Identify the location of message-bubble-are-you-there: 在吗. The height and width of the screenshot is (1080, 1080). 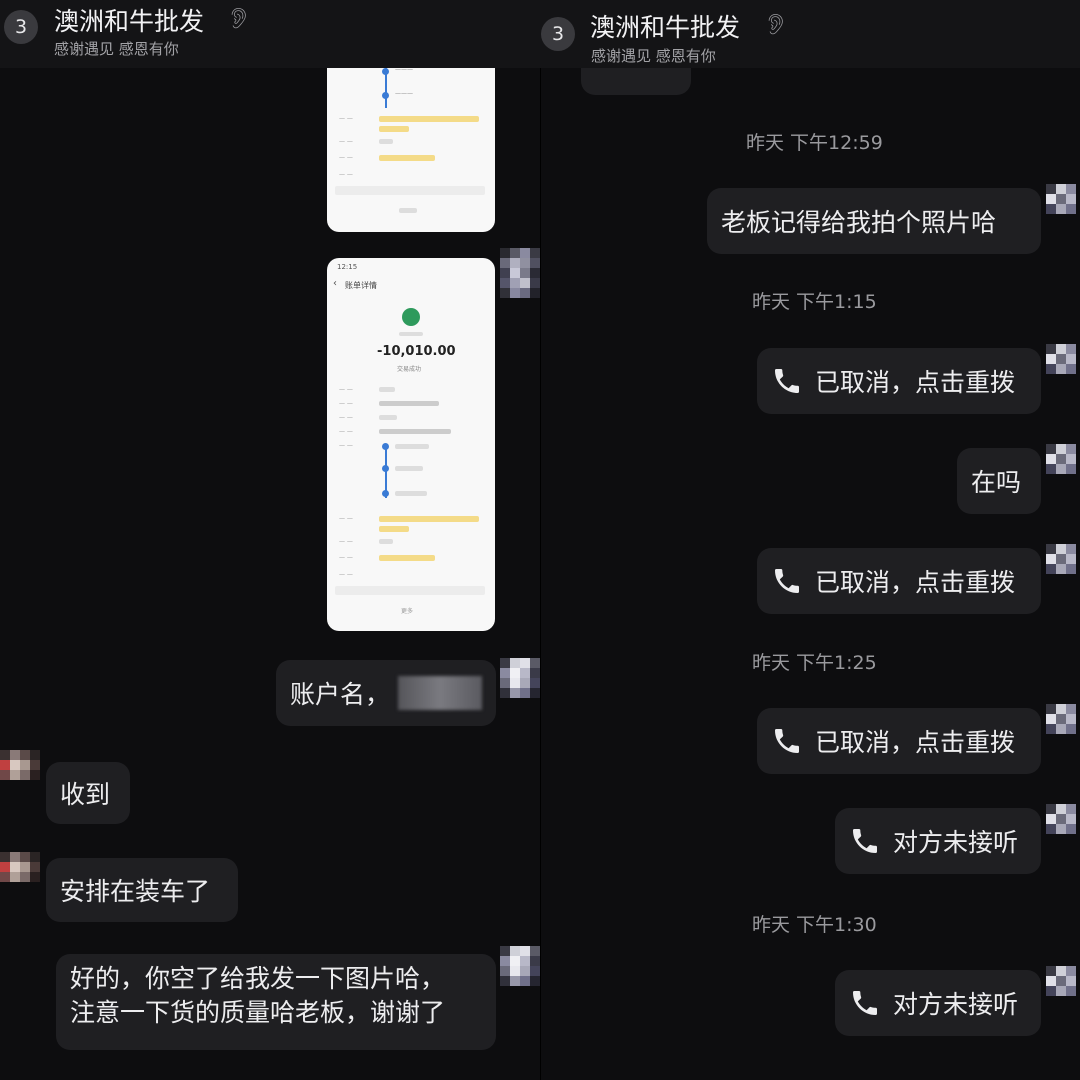
(999, 481).